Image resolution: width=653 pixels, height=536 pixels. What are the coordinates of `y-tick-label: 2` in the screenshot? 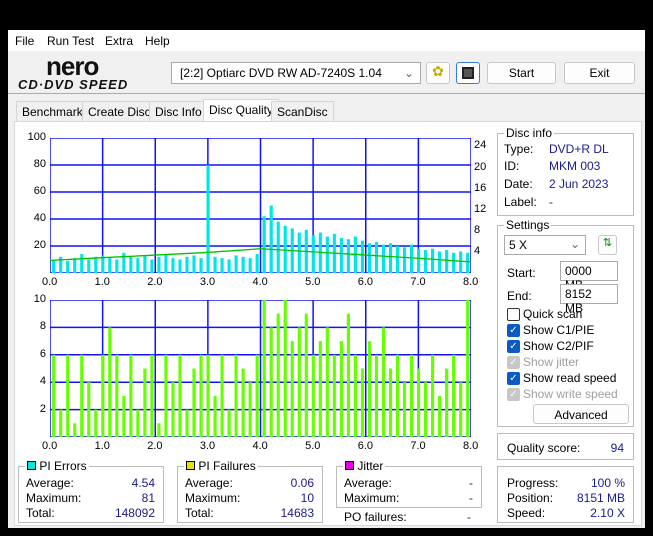 It's located at (42, 408).